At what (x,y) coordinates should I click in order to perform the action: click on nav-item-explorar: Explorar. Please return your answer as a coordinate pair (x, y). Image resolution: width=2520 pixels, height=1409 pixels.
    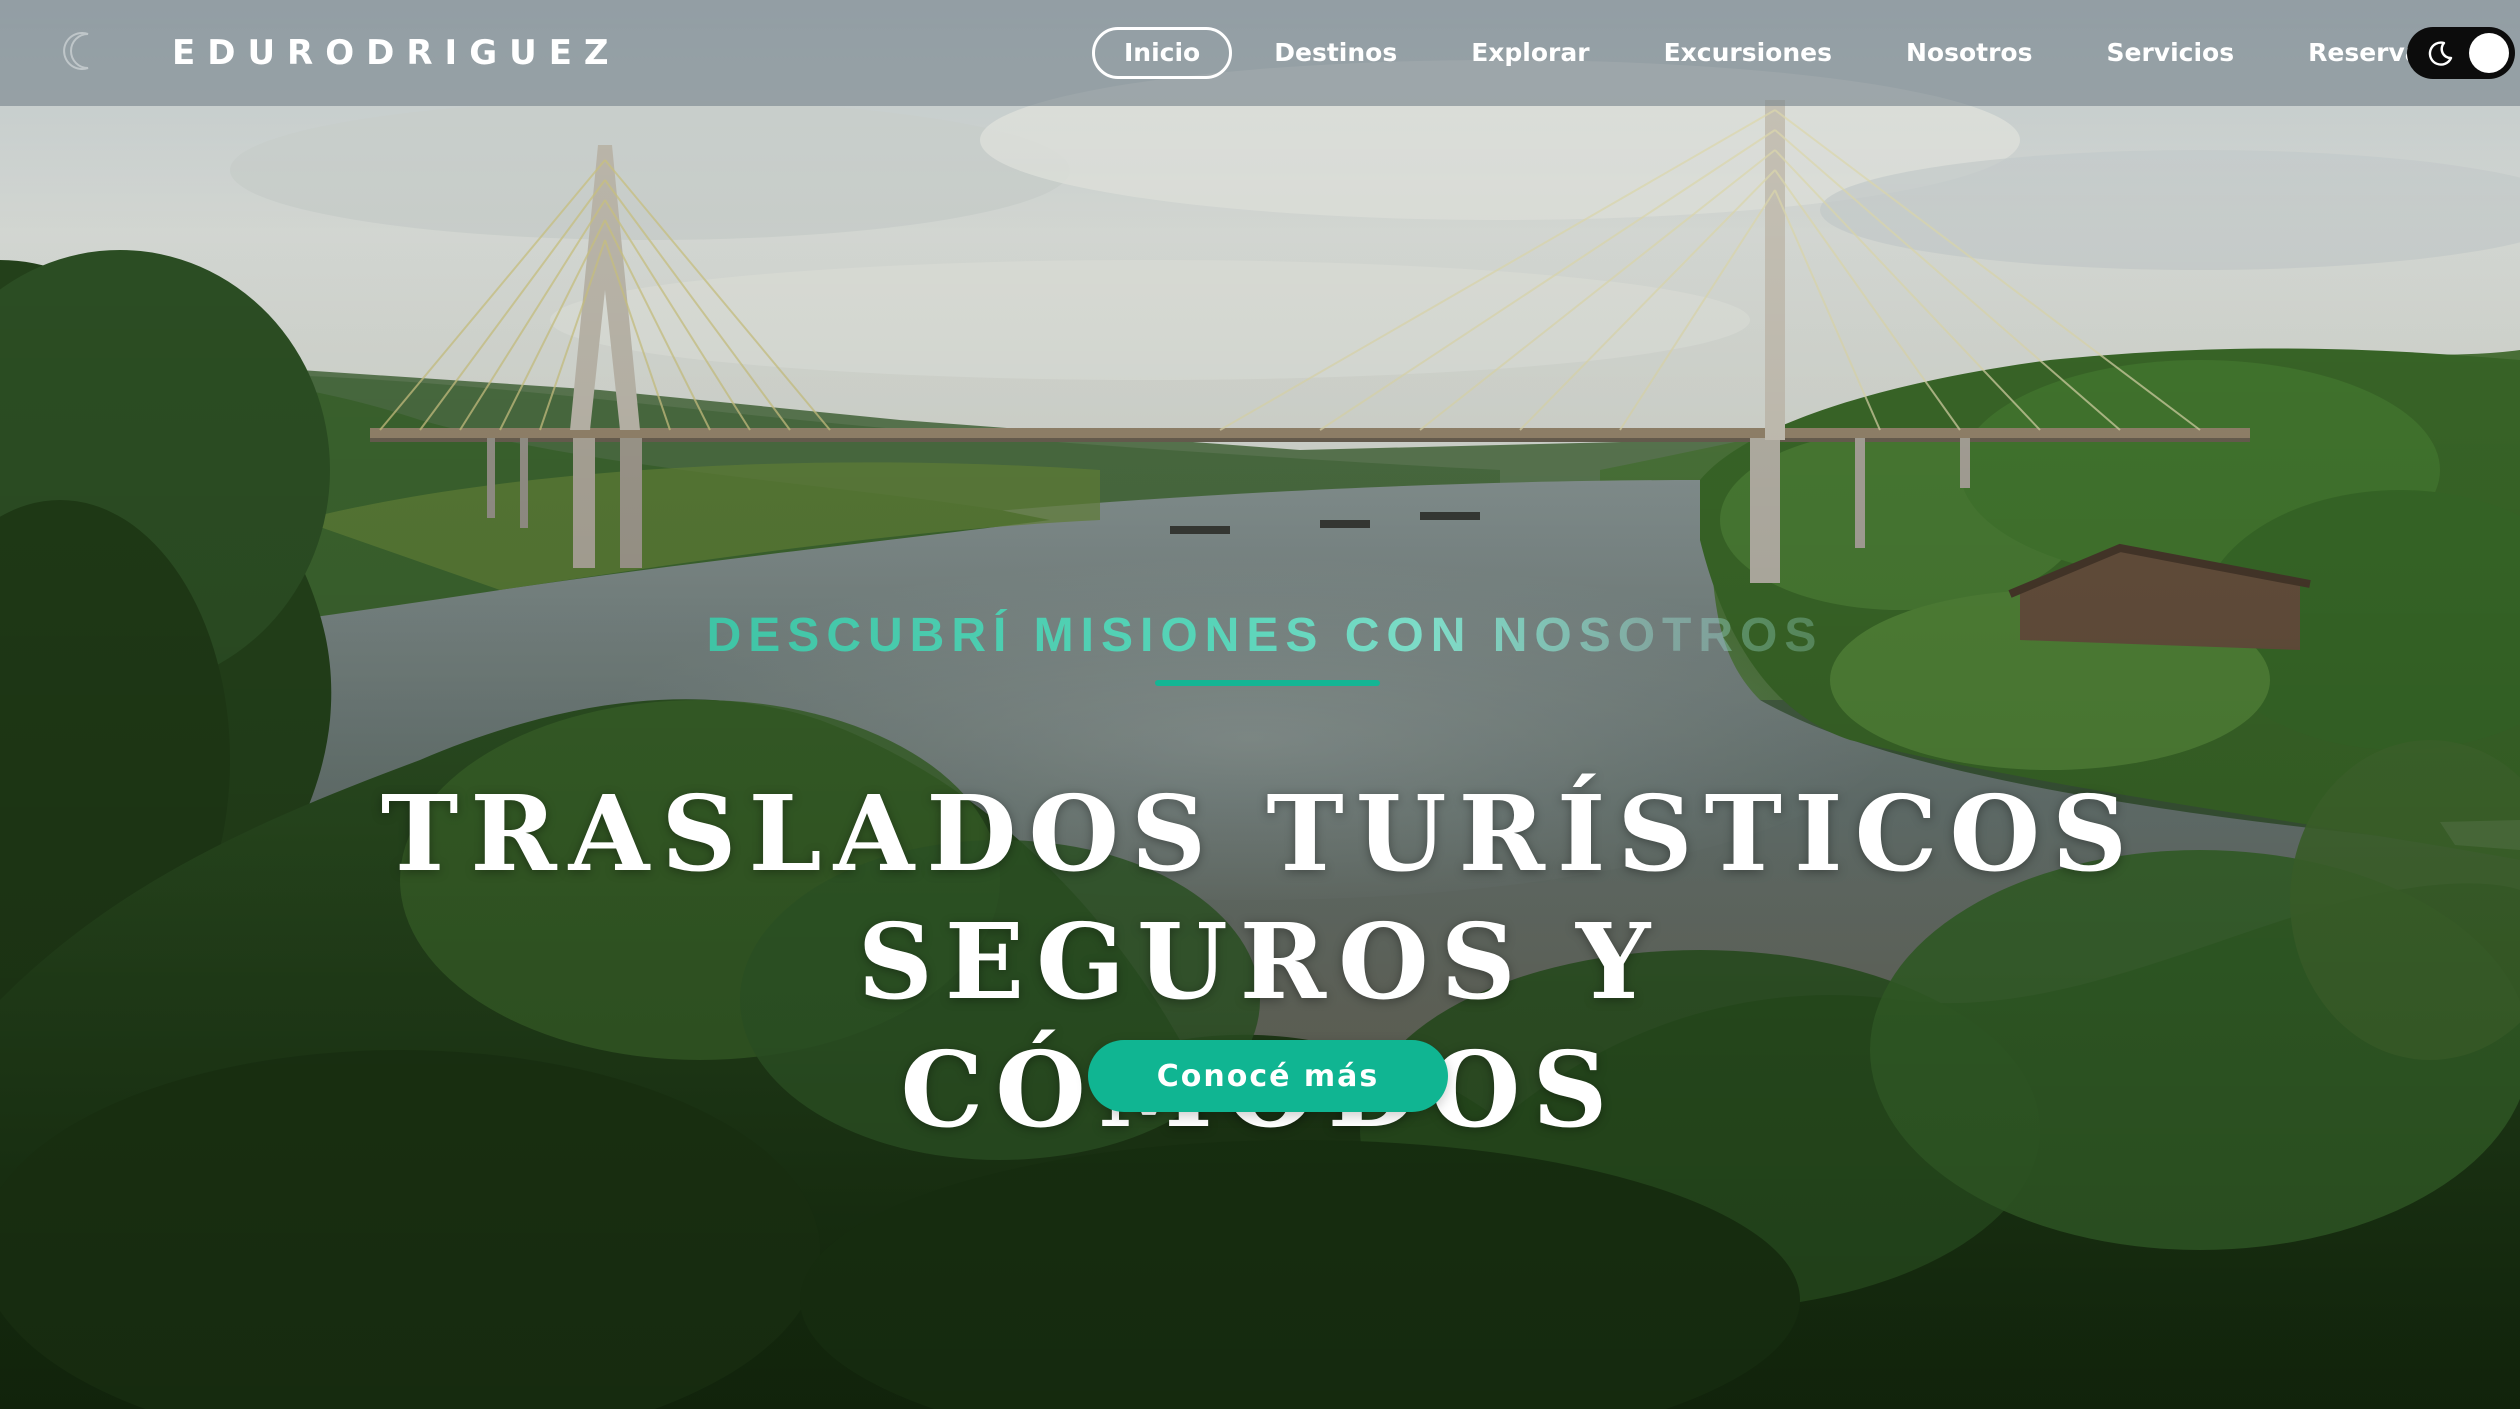
    Looking at the image, I should click on (1530, 53).